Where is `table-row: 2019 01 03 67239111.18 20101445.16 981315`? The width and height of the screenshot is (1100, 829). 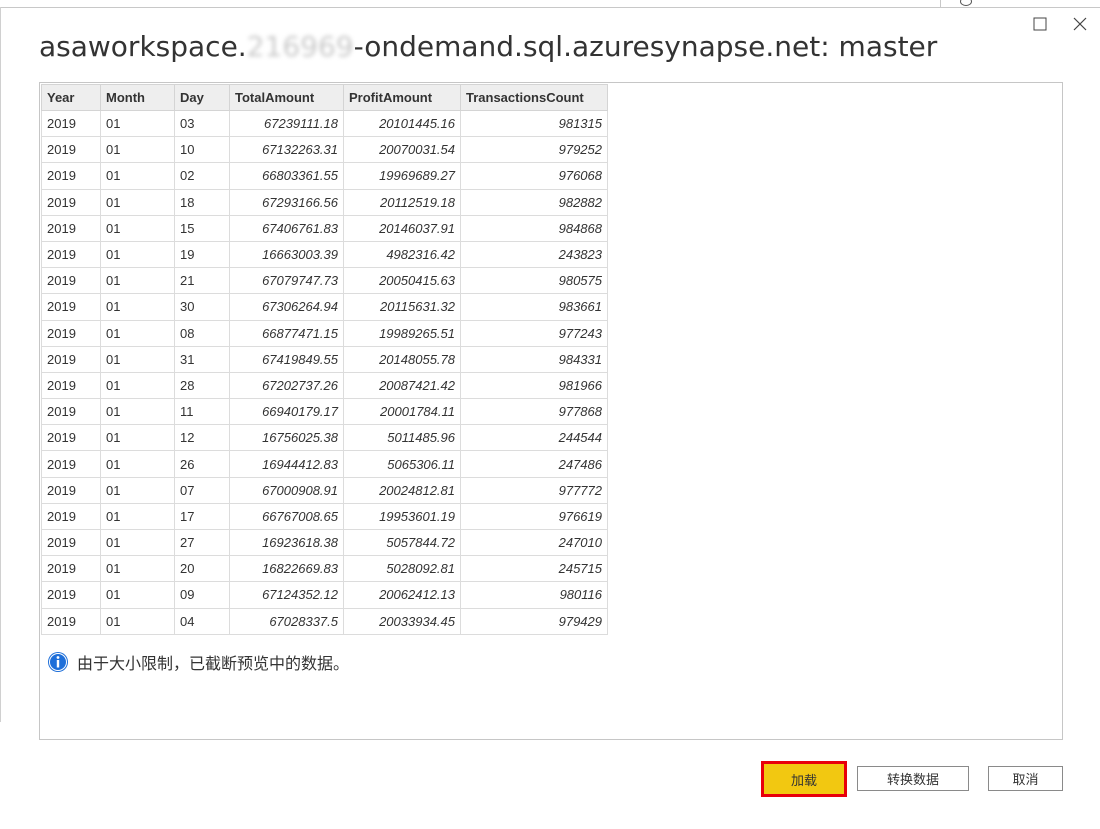
table-row: 2019 01 03 67239111.18 20101445.16 981315 is located at coordinates (324, 123).